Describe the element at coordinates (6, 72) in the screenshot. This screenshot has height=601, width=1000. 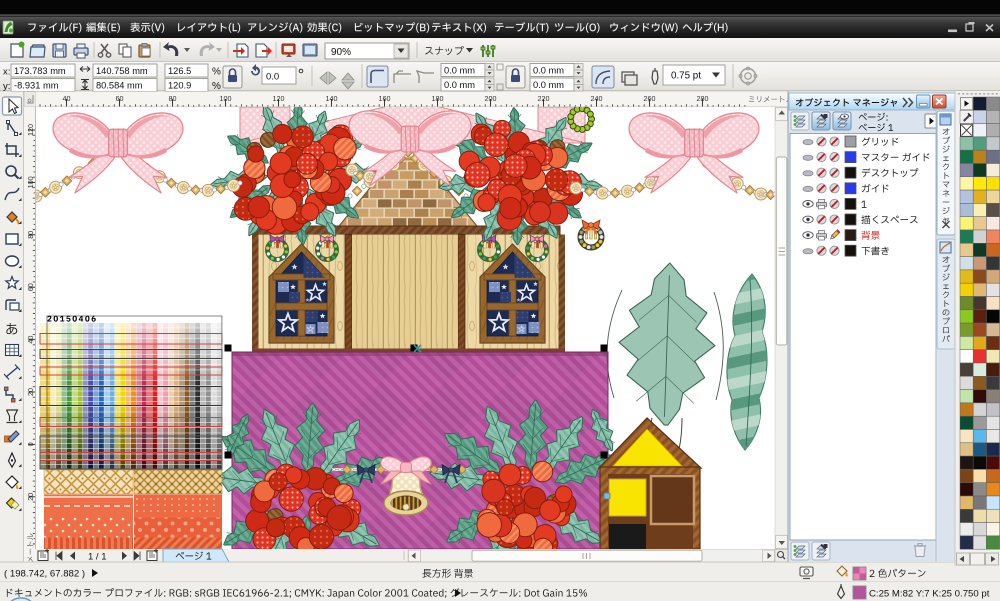
I see `svg-text: x:` at that location.